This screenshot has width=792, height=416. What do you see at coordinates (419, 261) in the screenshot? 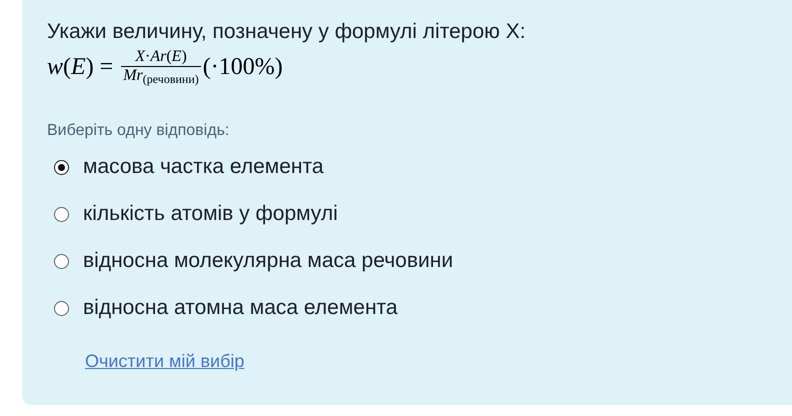
I see `answer-option: відносна молекулярна маса речовини` at bounding box center [419, 261].